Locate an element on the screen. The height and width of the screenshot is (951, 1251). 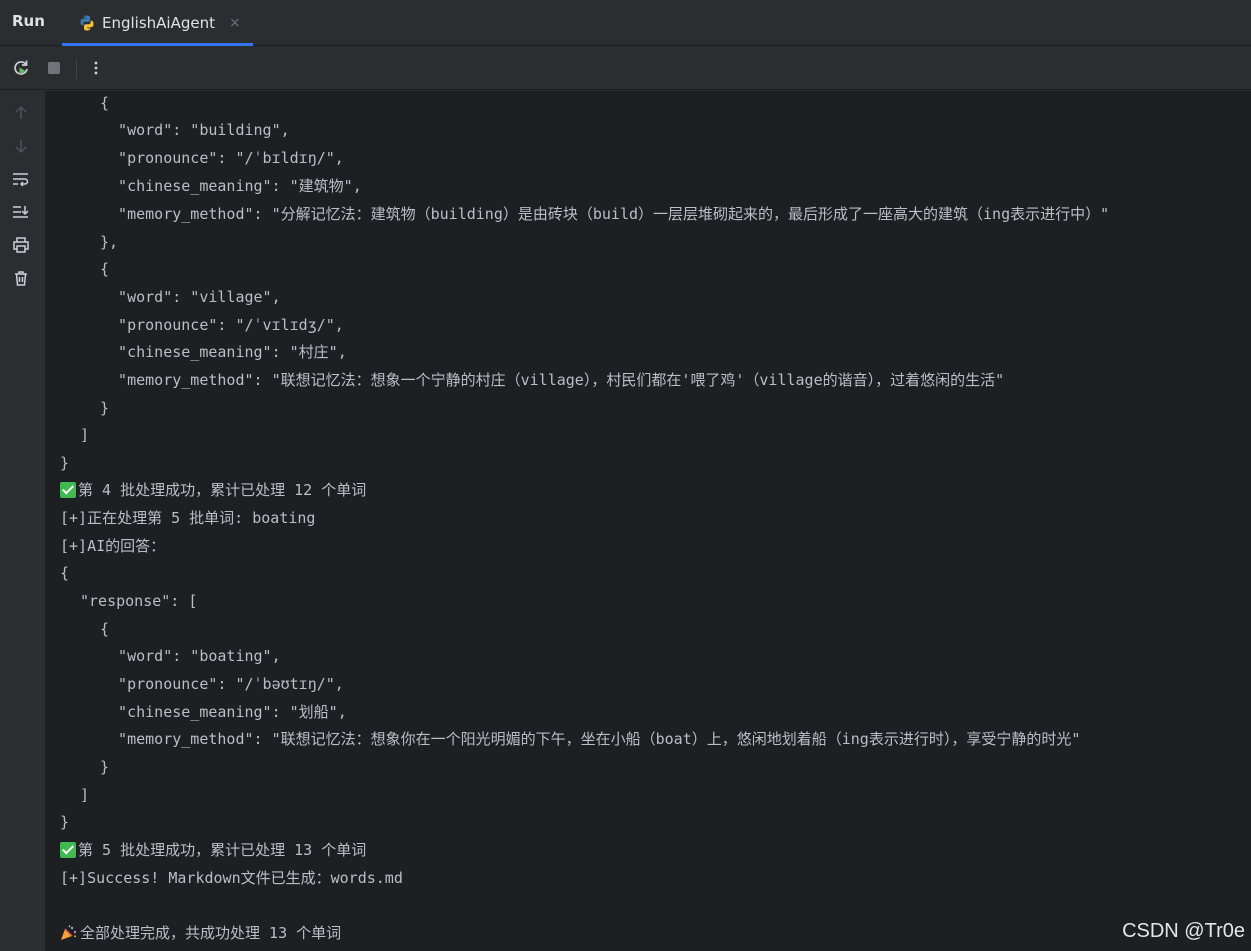
rerun-button is located at coordinates (21, 68).